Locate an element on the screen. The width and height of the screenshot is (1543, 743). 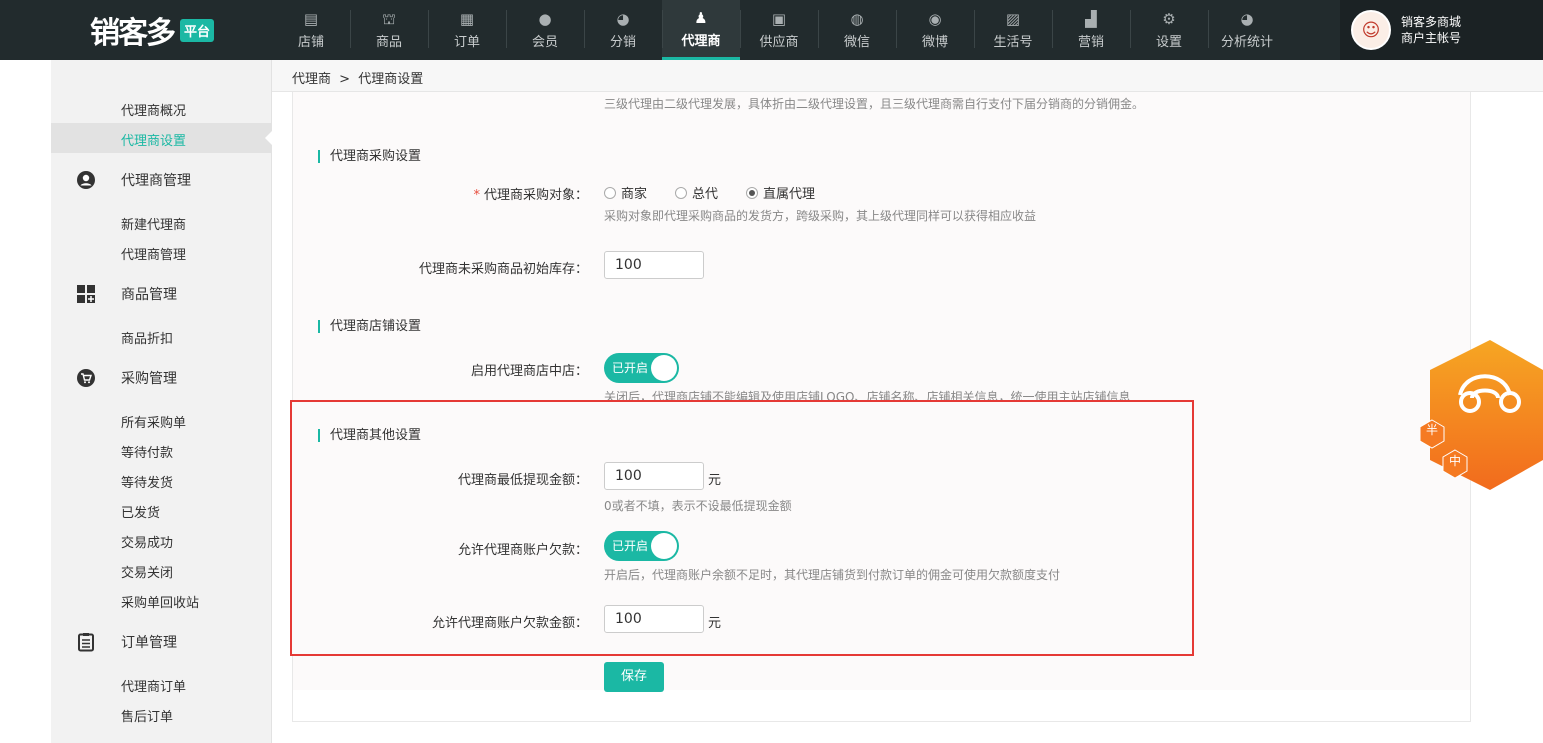
save-button: 保存 is located at coordinates (634, 677).